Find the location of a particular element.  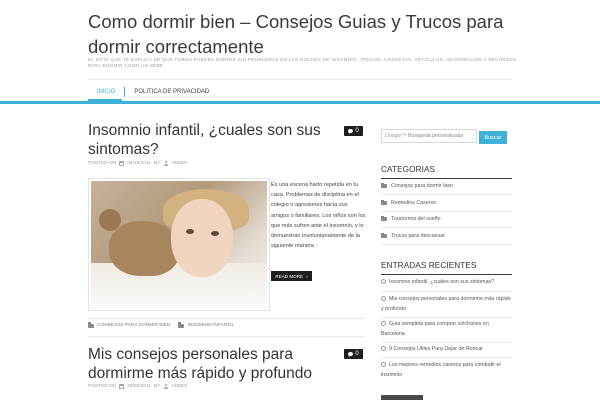

tag-item: INSOMNIO INFANTIL is located at coordinates (206, 325).